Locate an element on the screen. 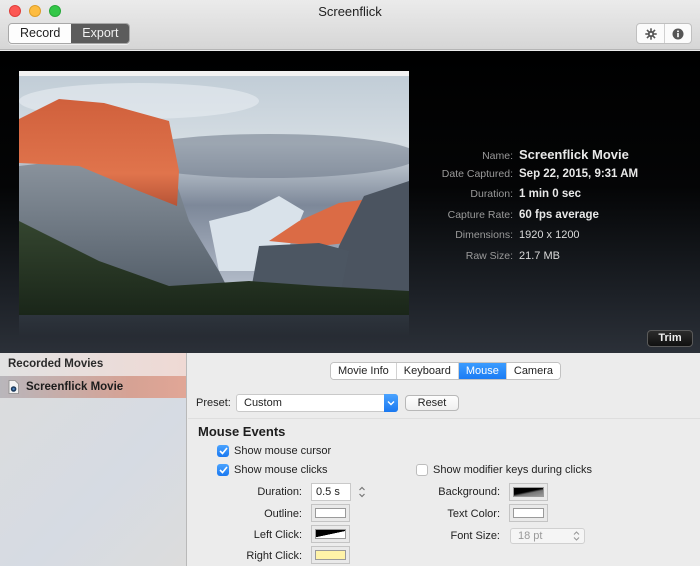 This screenshot has width=700, height=566. duration-field: 0.5 s is located at coordinates (331, 492).